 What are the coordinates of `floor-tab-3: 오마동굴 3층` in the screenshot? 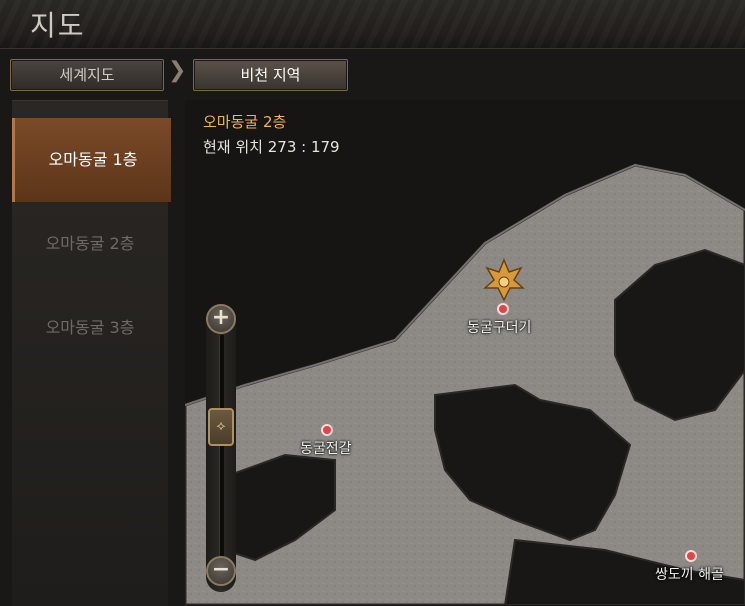 It's located at (90, 328).